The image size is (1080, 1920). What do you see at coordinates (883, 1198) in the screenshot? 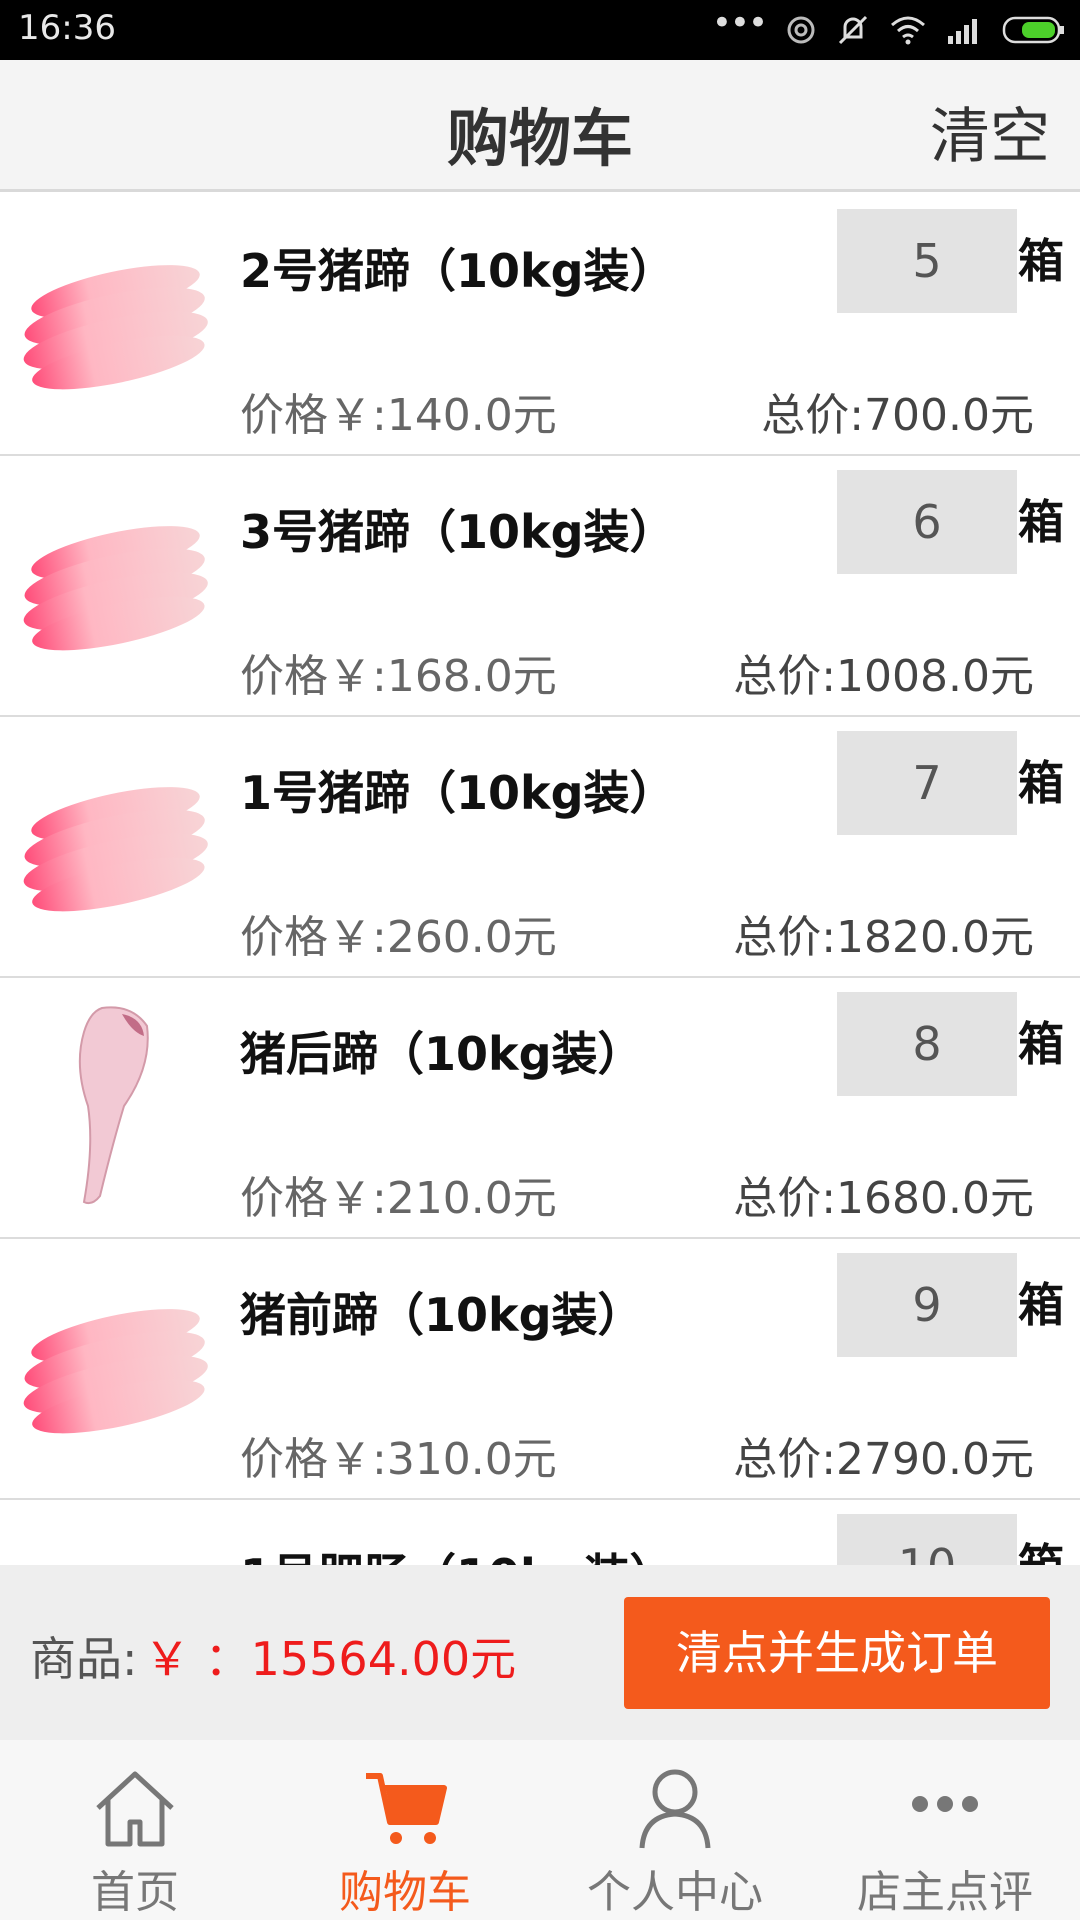
I see `item-total: 总价:1680.0元` at bounding box center [883, 1198].